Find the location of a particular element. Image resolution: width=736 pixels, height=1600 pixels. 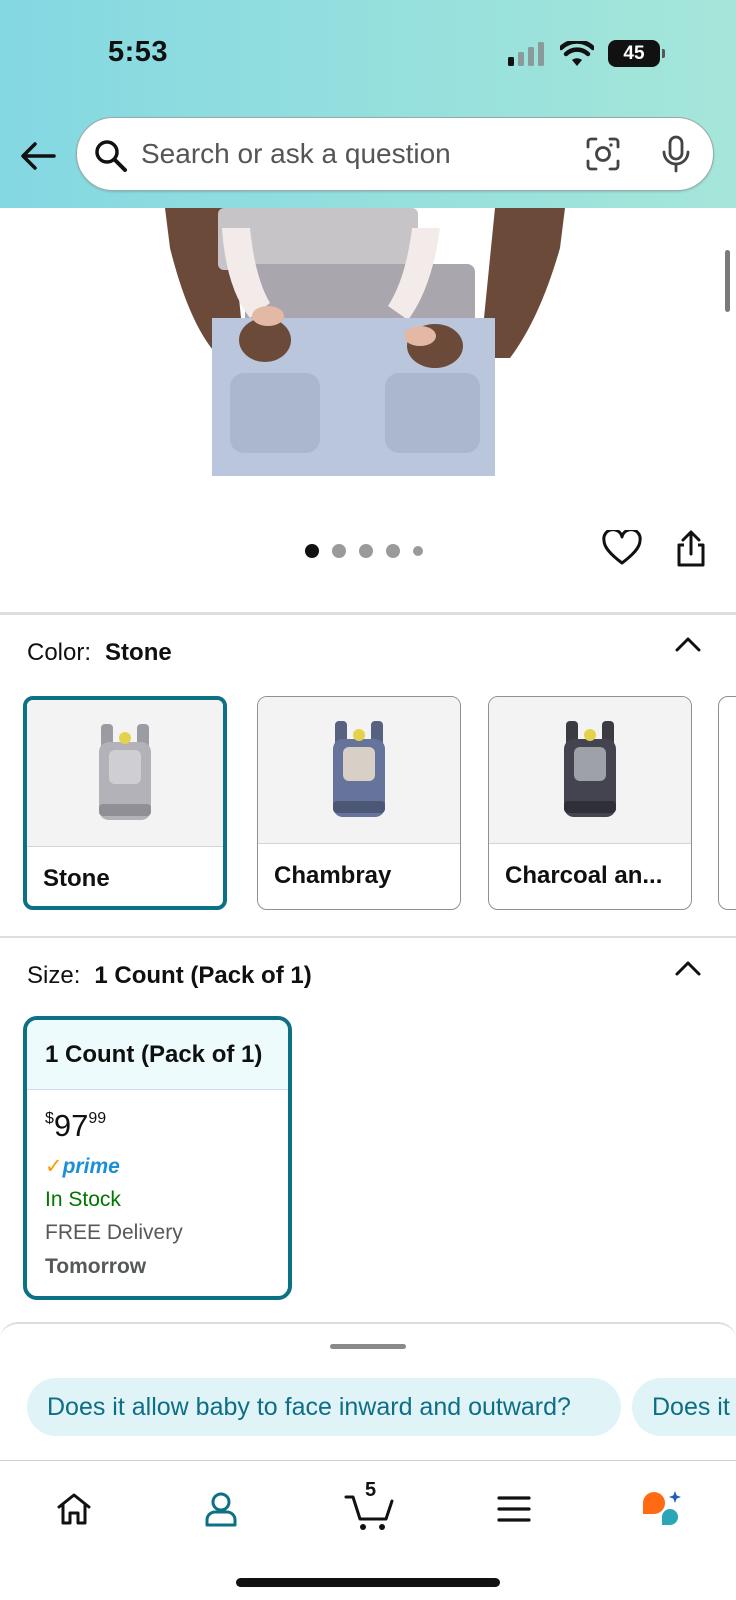

size-option-title: 1 Count (Pack of 1) is located at coordinates (157, 1055).